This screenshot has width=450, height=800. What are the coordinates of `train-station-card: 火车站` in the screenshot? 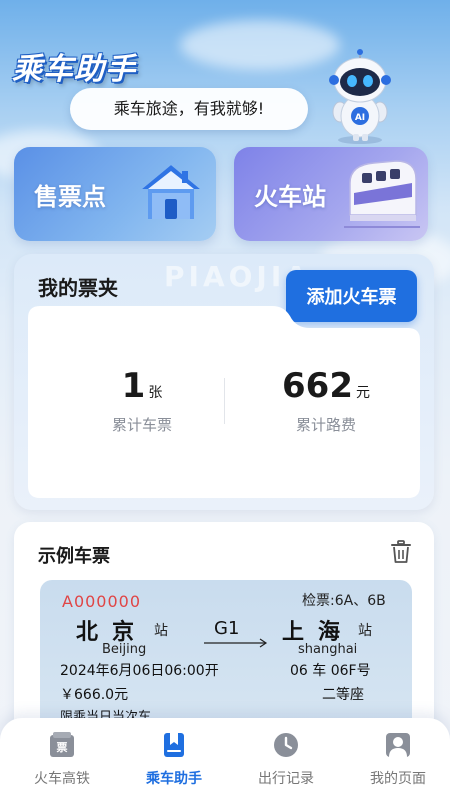 It's located at (331, 194).